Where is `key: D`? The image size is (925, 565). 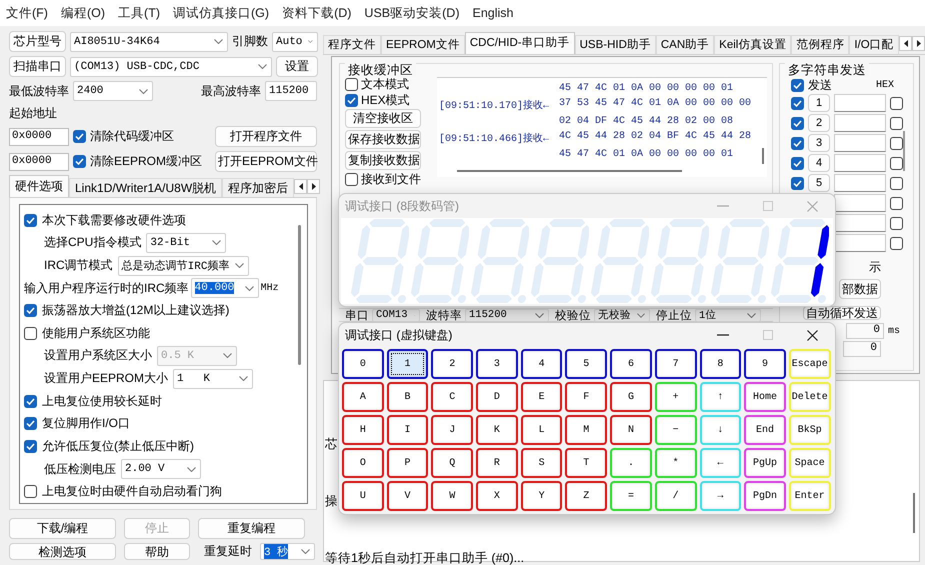
key: D is located at coordinates (497, 397).